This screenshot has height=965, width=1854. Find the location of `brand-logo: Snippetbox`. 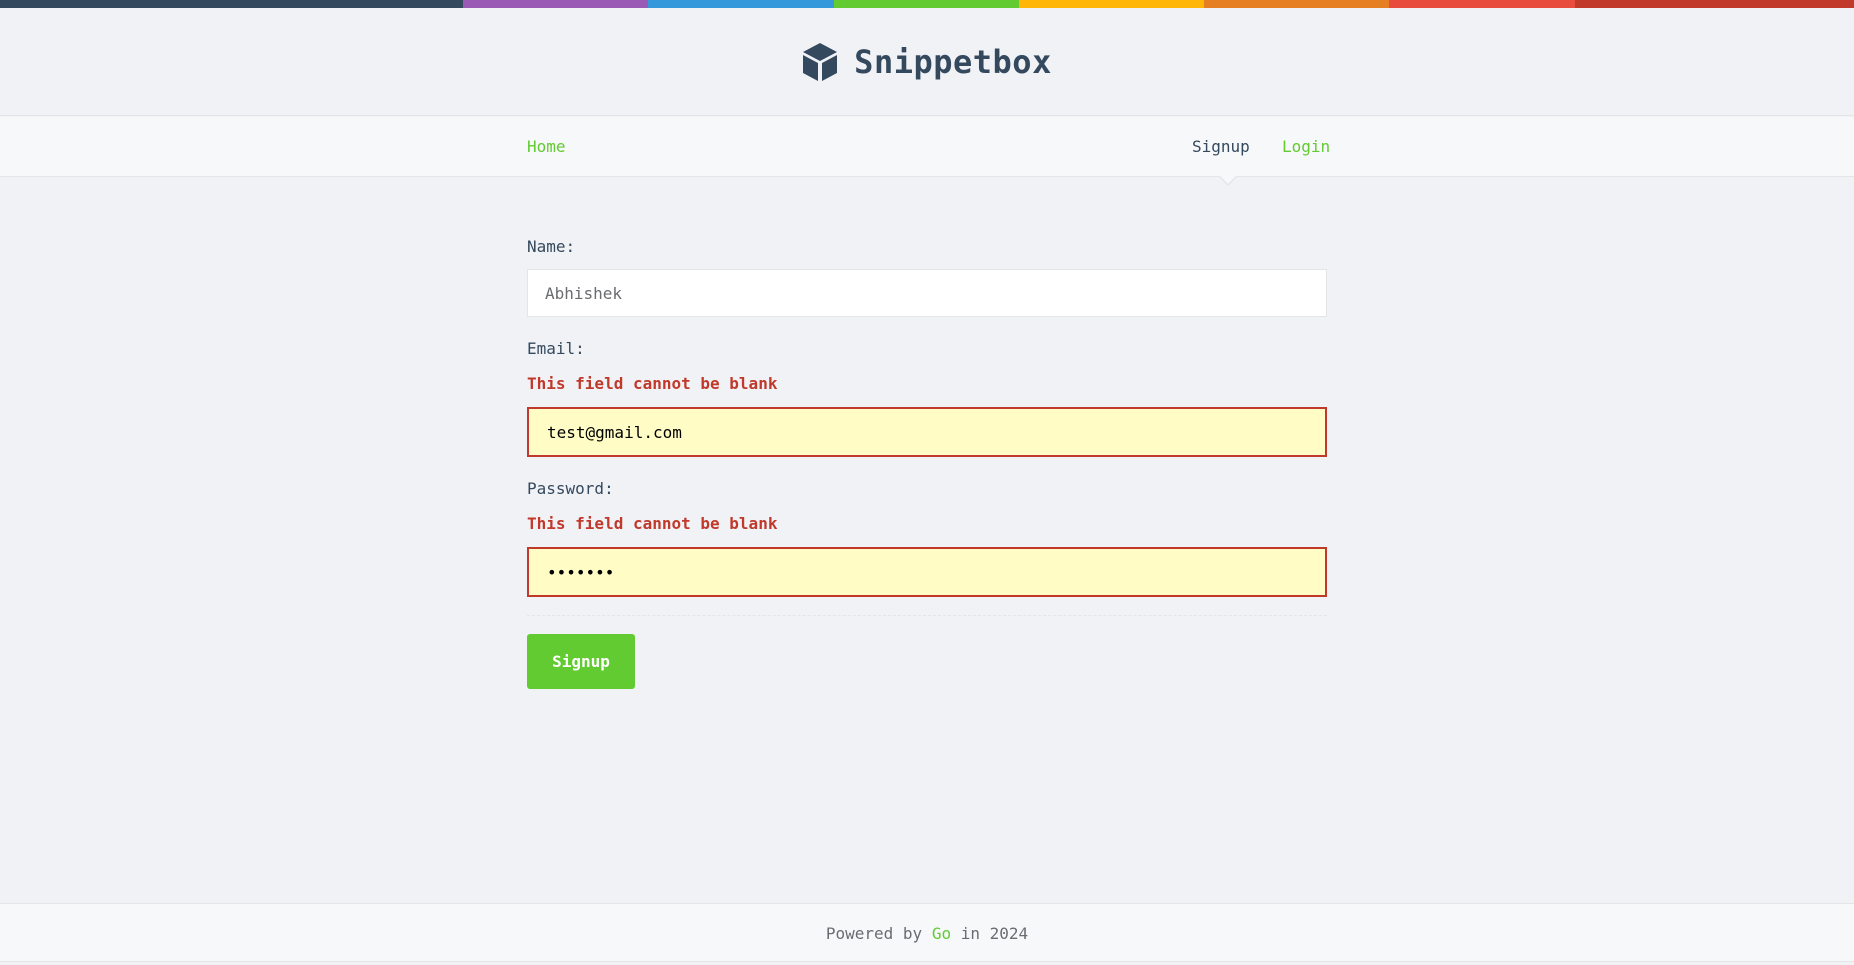

brand-logo: Snippetbox is located at coordinates (927, 62).